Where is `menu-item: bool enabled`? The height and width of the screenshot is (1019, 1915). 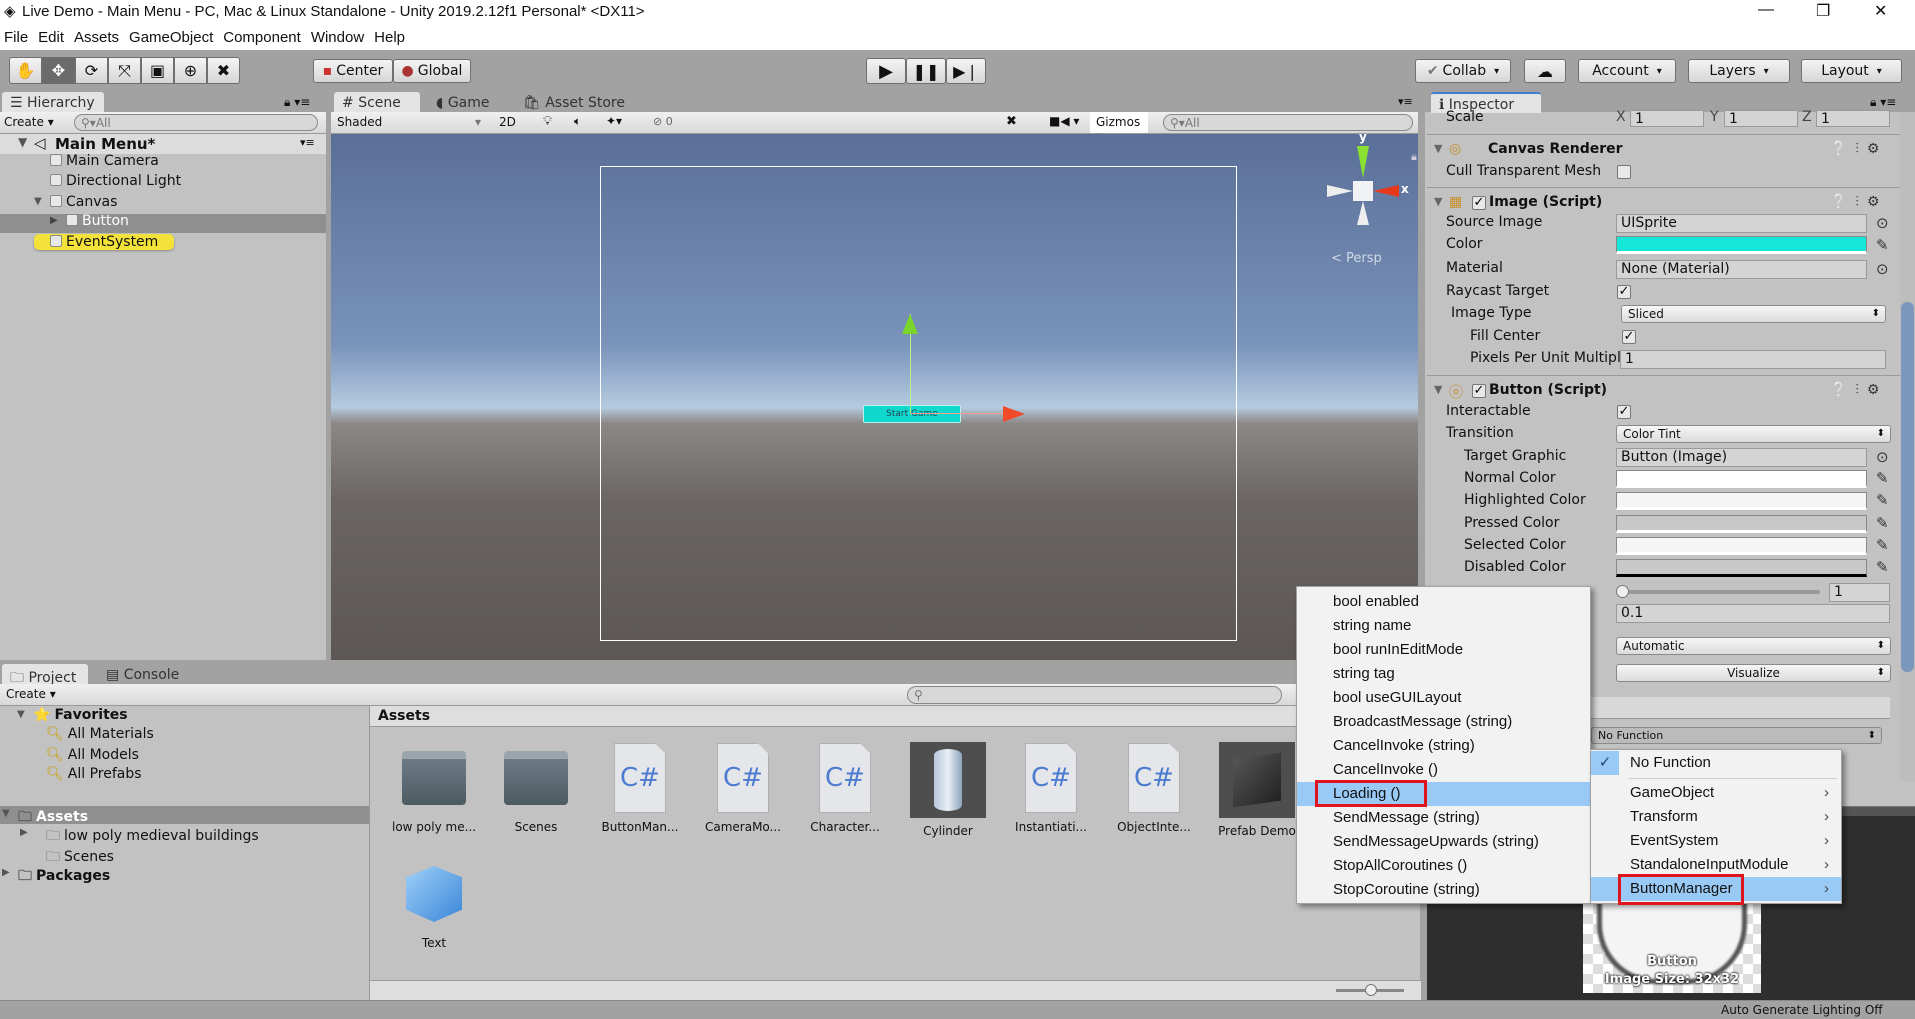
menu-item: bool enabled is located at coordinates (1443, 602).